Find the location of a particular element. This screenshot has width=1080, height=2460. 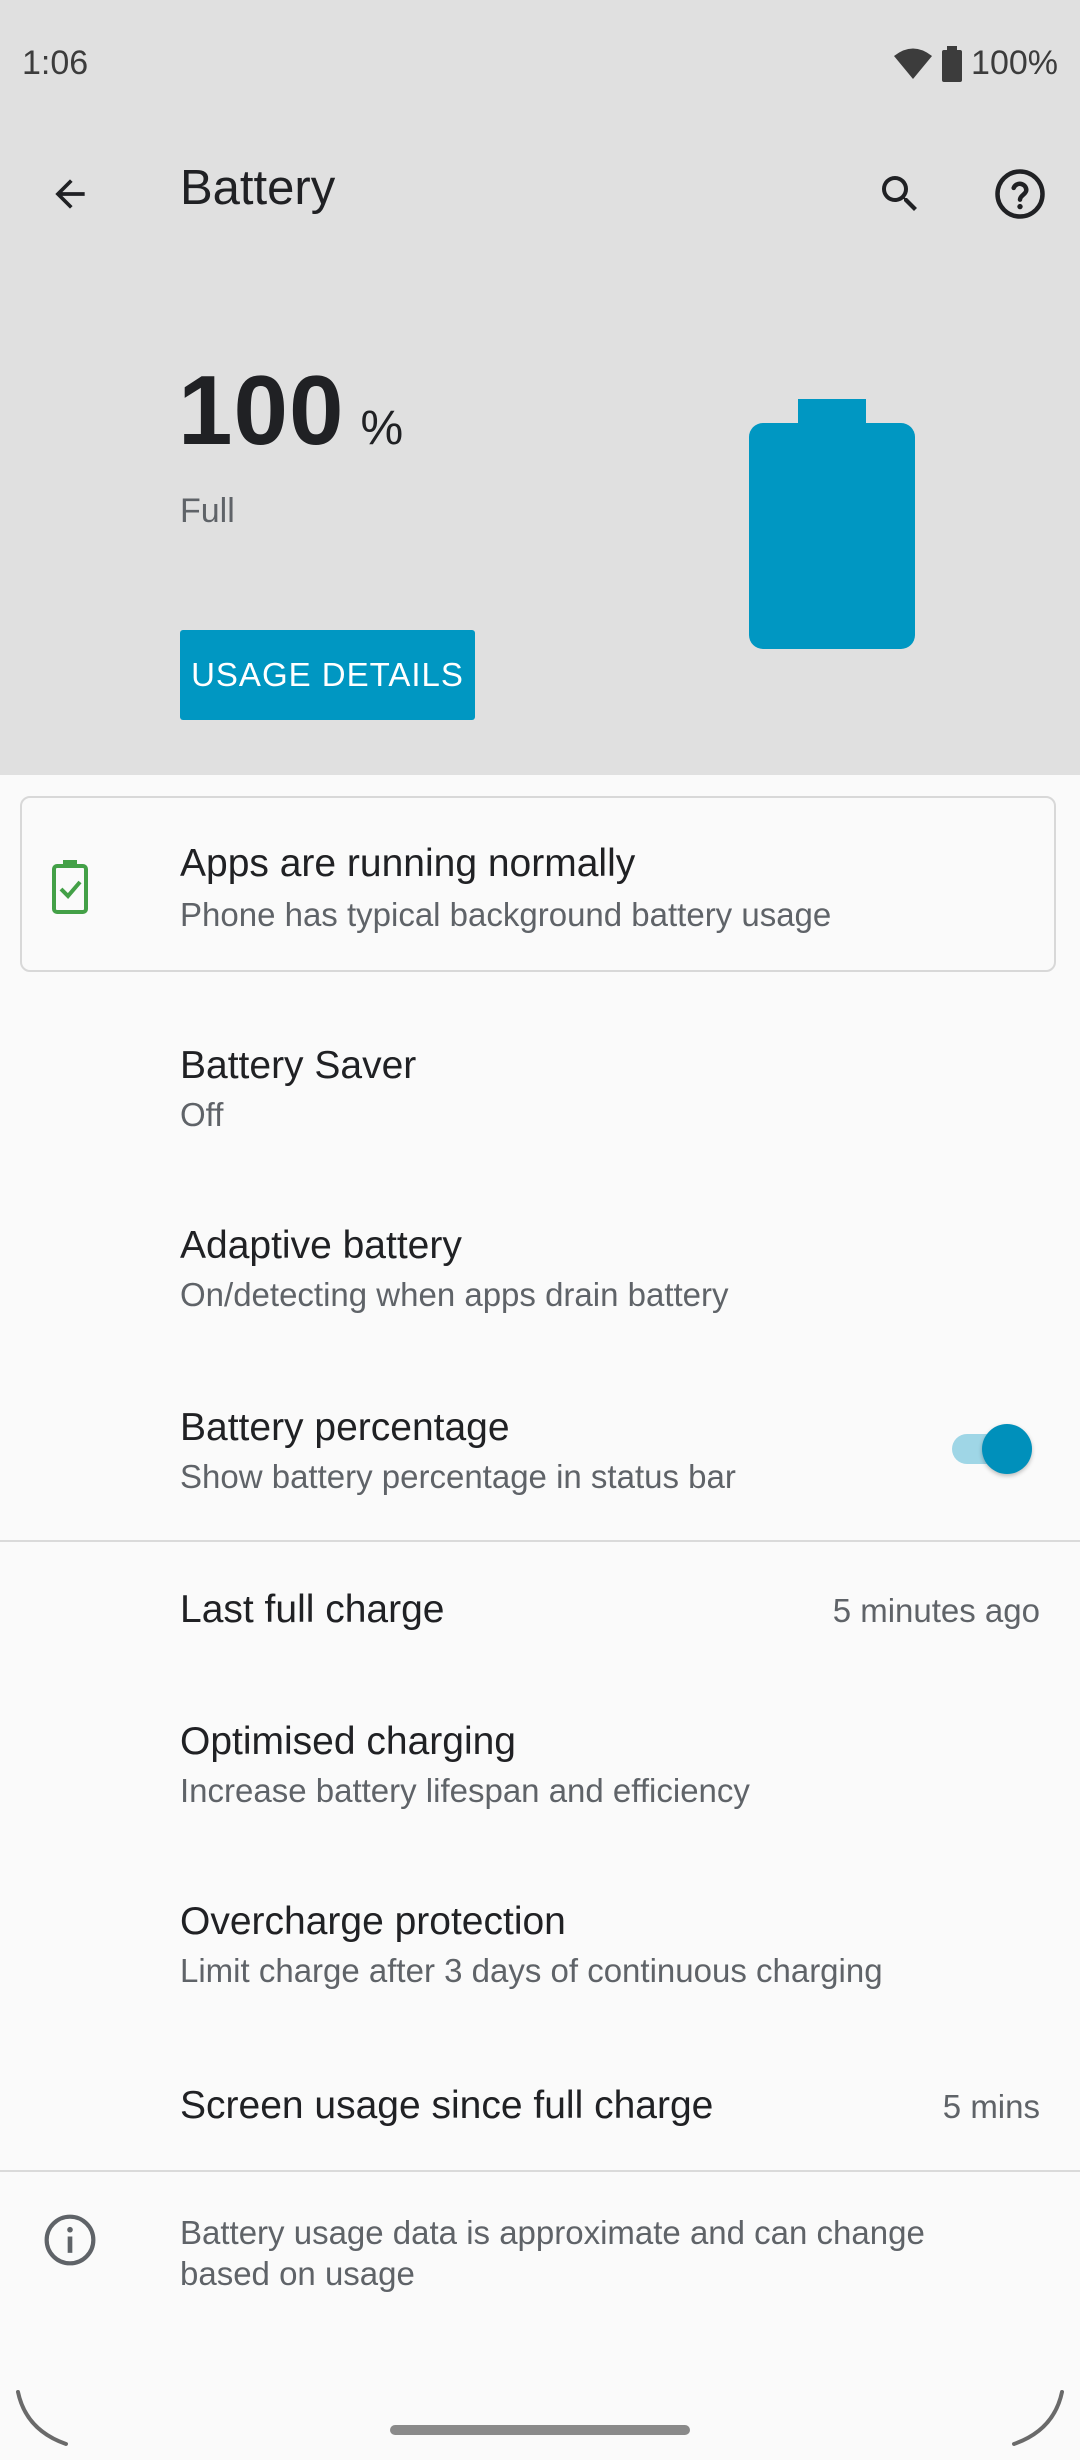

search-button is located at coordinates (900, 194).